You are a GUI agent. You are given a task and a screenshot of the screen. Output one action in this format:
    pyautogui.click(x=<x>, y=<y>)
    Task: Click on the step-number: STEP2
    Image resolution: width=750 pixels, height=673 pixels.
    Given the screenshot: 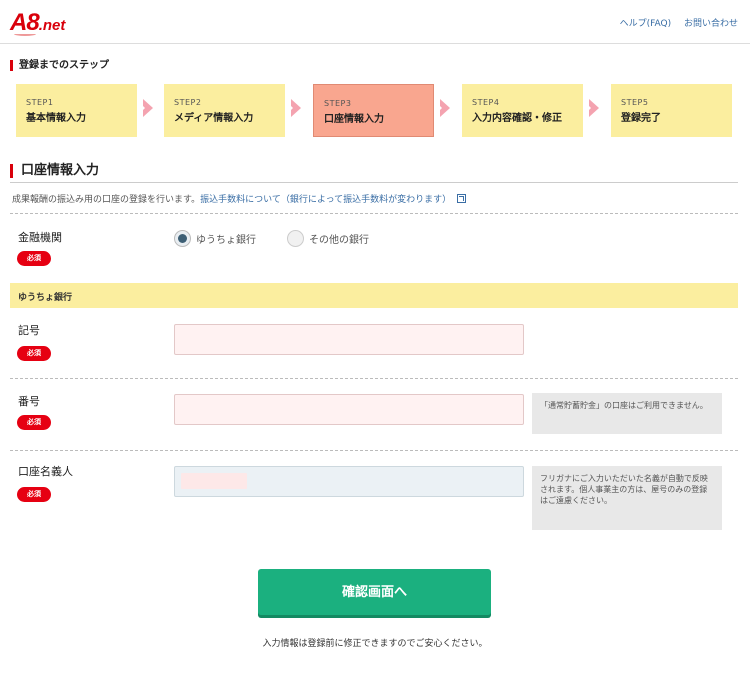 What is the action you would take?
    pyautogui.click(x=188, y=102)
    